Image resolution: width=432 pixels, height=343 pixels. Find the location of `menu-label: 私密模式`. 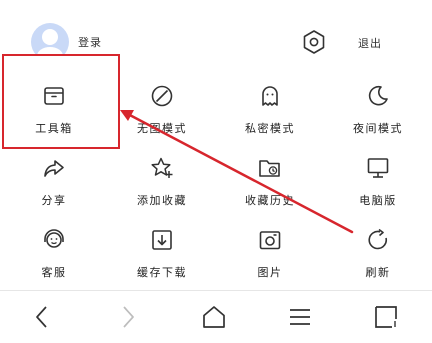

menu-label: 私密模式 is located at coordinates (270, 128).